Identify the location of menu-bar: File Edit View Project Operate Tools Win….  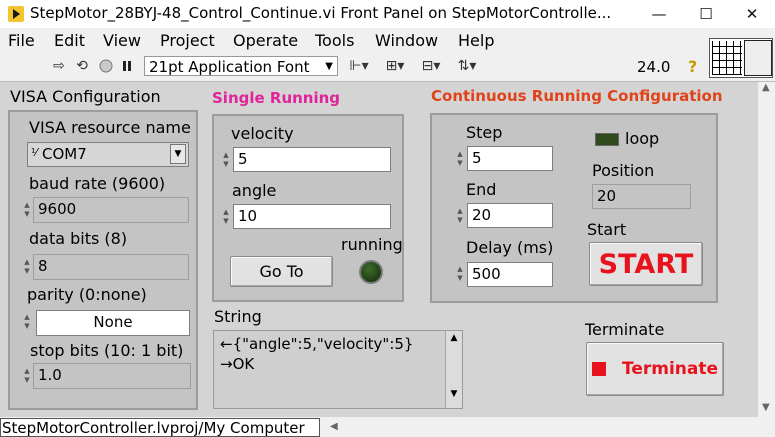
(387, 40).